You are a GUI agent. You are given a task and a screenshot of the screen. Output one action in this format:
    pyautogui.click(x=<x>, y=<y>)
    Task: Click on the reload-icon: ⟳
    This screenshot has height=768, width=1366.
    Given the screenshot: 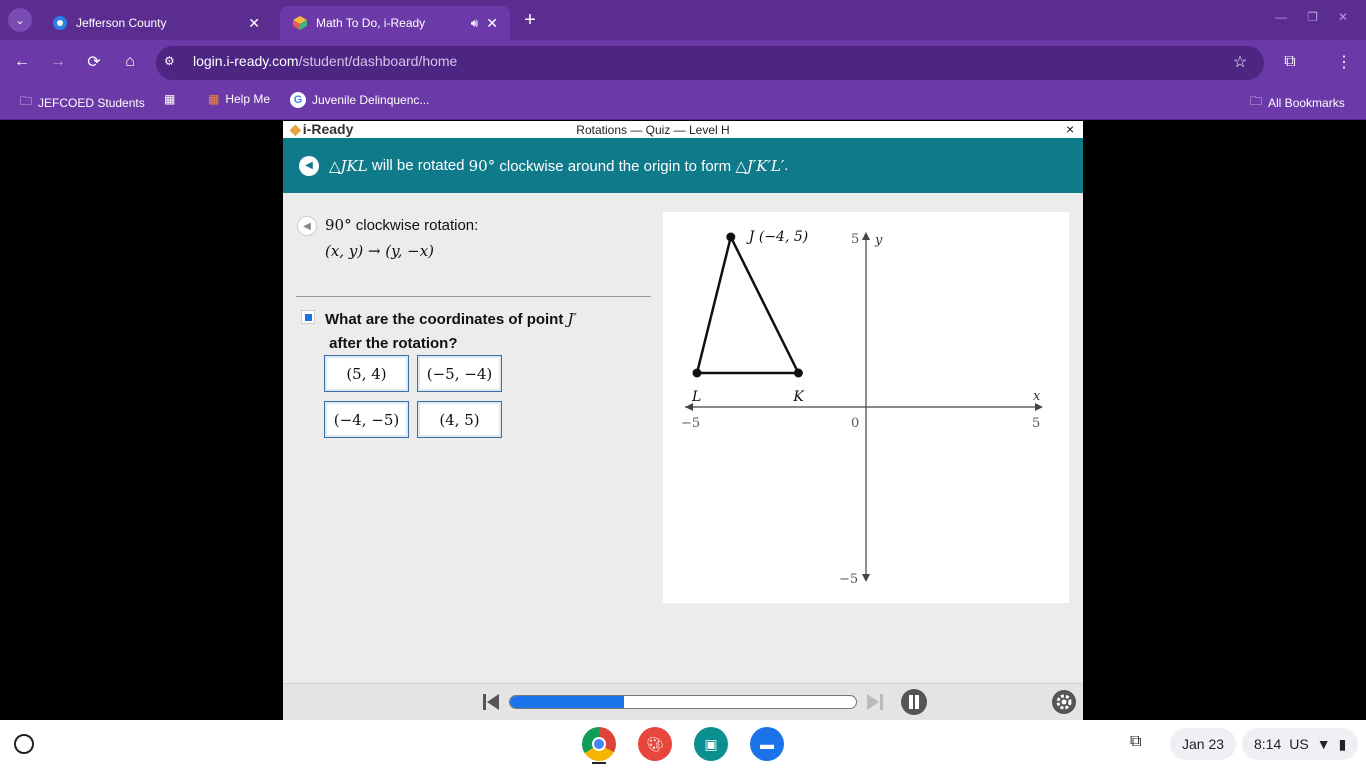 What is the action you would take?
    pyautogui.click(x=94, y=62)
    